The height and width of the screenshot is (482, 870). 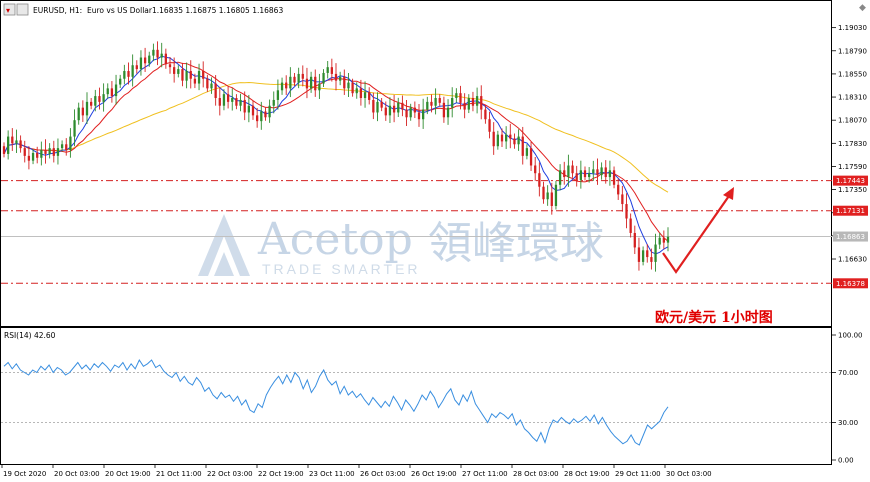 I want to click on chart-annotation: 欧元/美元 1小时图, so click(x=714, y=317).